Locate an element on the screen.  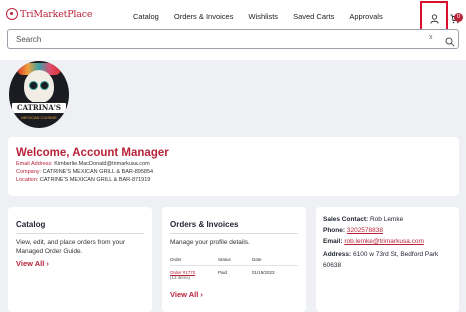
email-label: Email Address: is located at coordinates (34, 164).